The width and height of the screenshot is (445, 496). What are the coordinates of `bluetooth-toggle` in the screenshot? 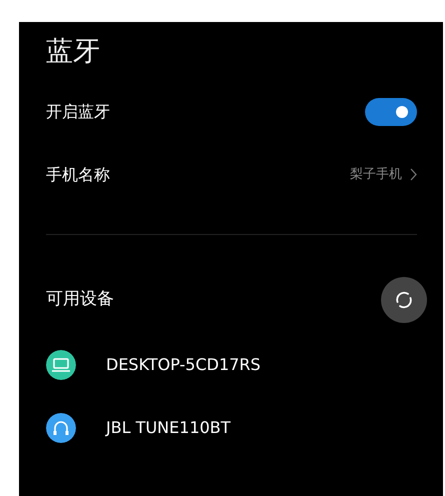 It's located at (391, 112).